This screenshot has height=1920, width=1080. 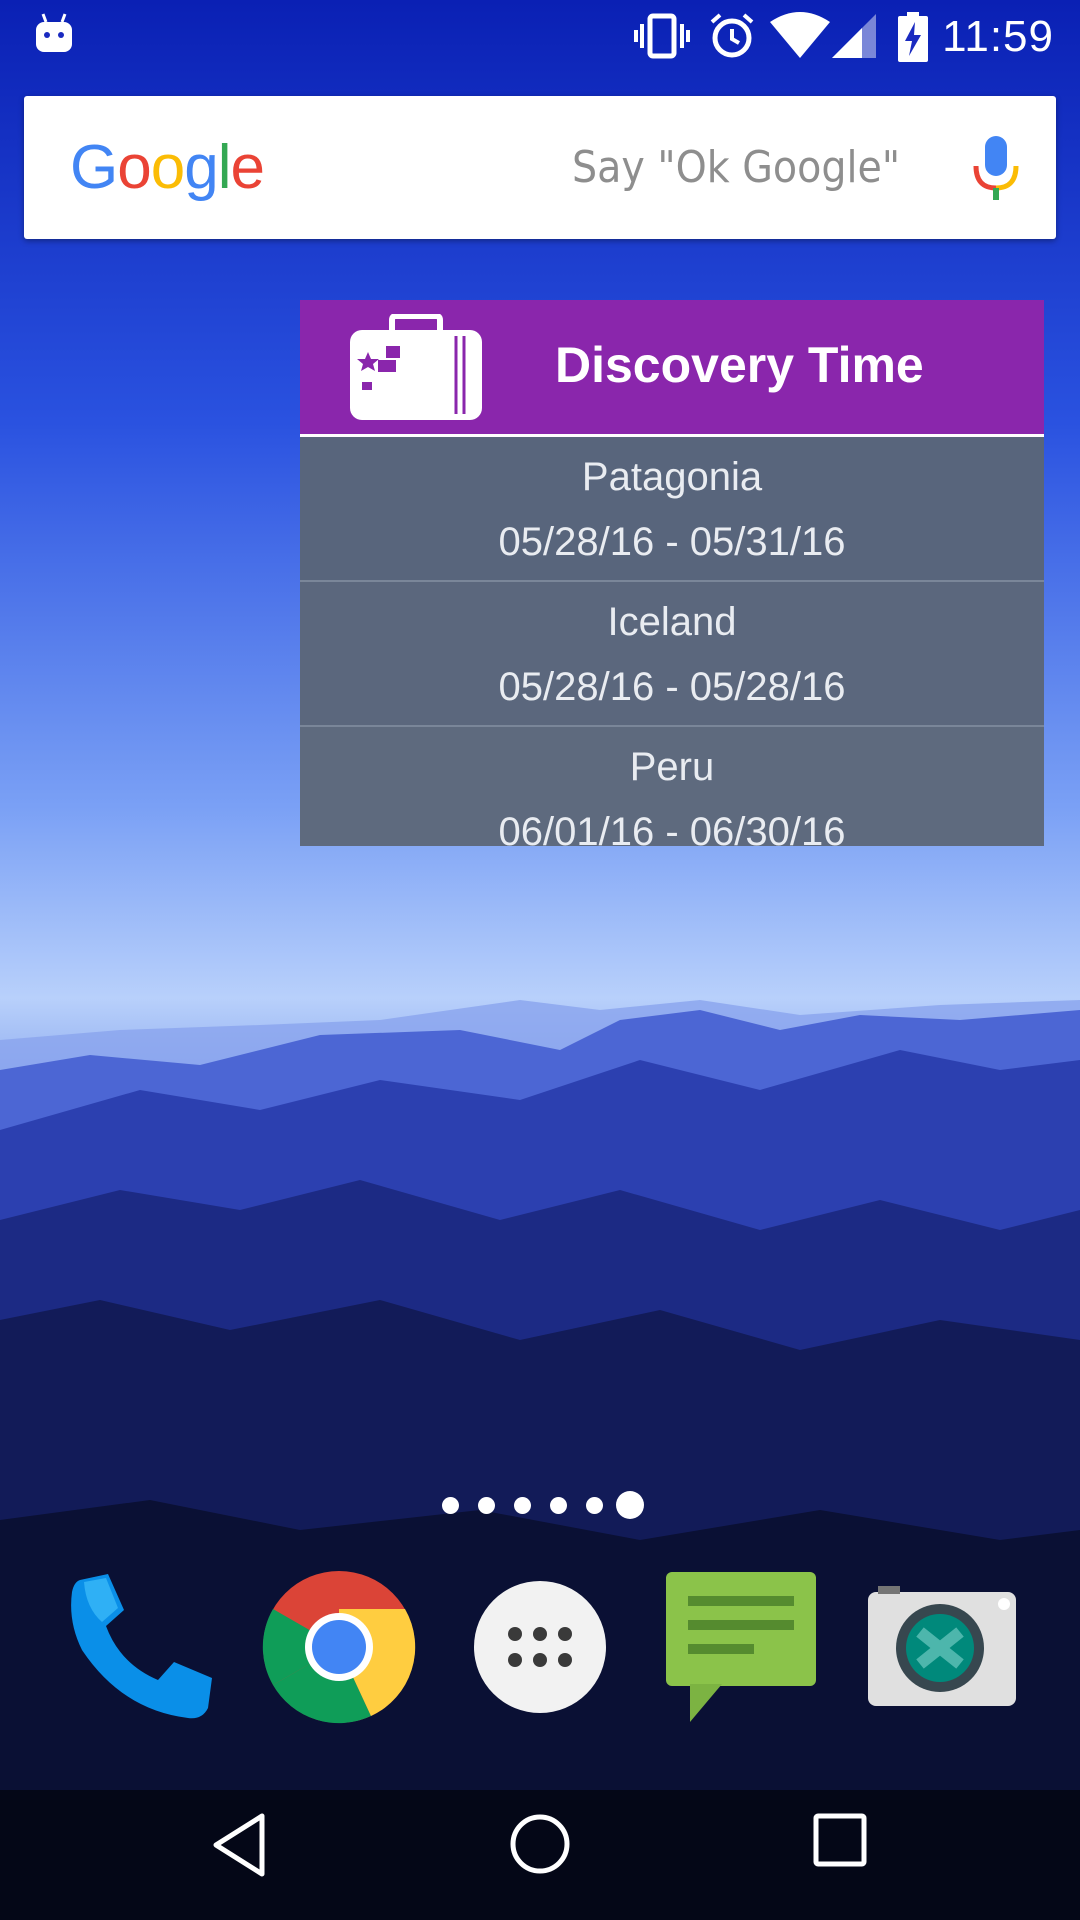 What do you see at coordinates (672, 509) in the screenshot?
I see `trip-item: Patagonia 05/28/16 - 05/31/16` at bounding box center [672, 509].